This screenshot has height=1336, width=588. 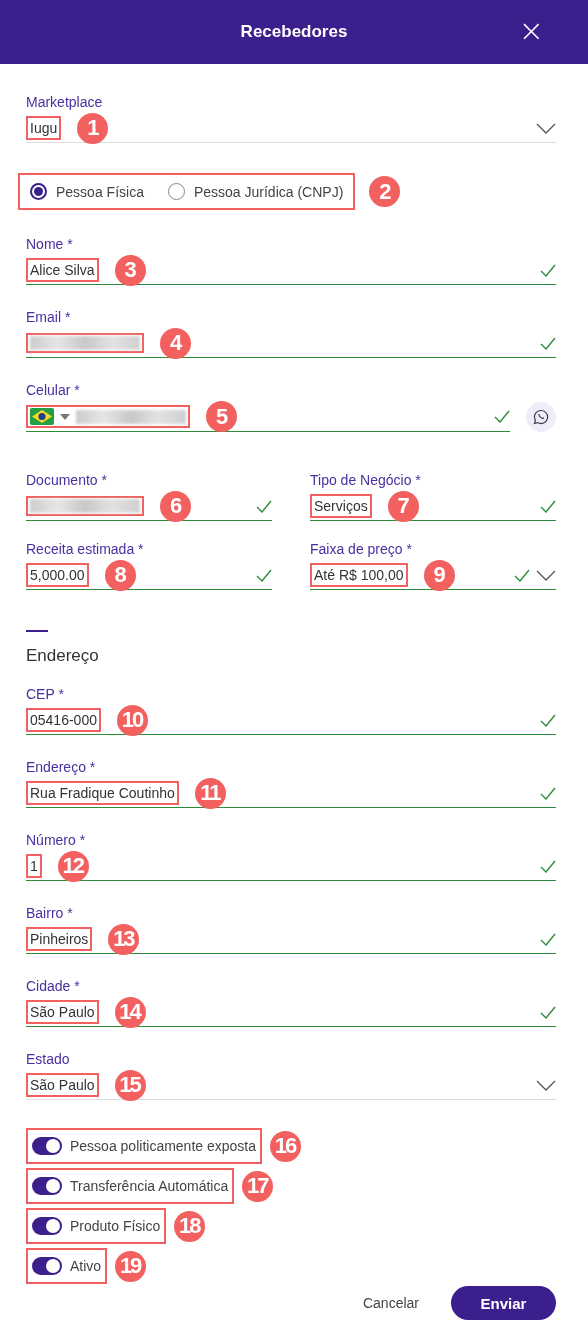 What do you see at coordinates (385, 191) in the screenshot?
I see `callout-badge: 2` at bounding box center [385, 191].